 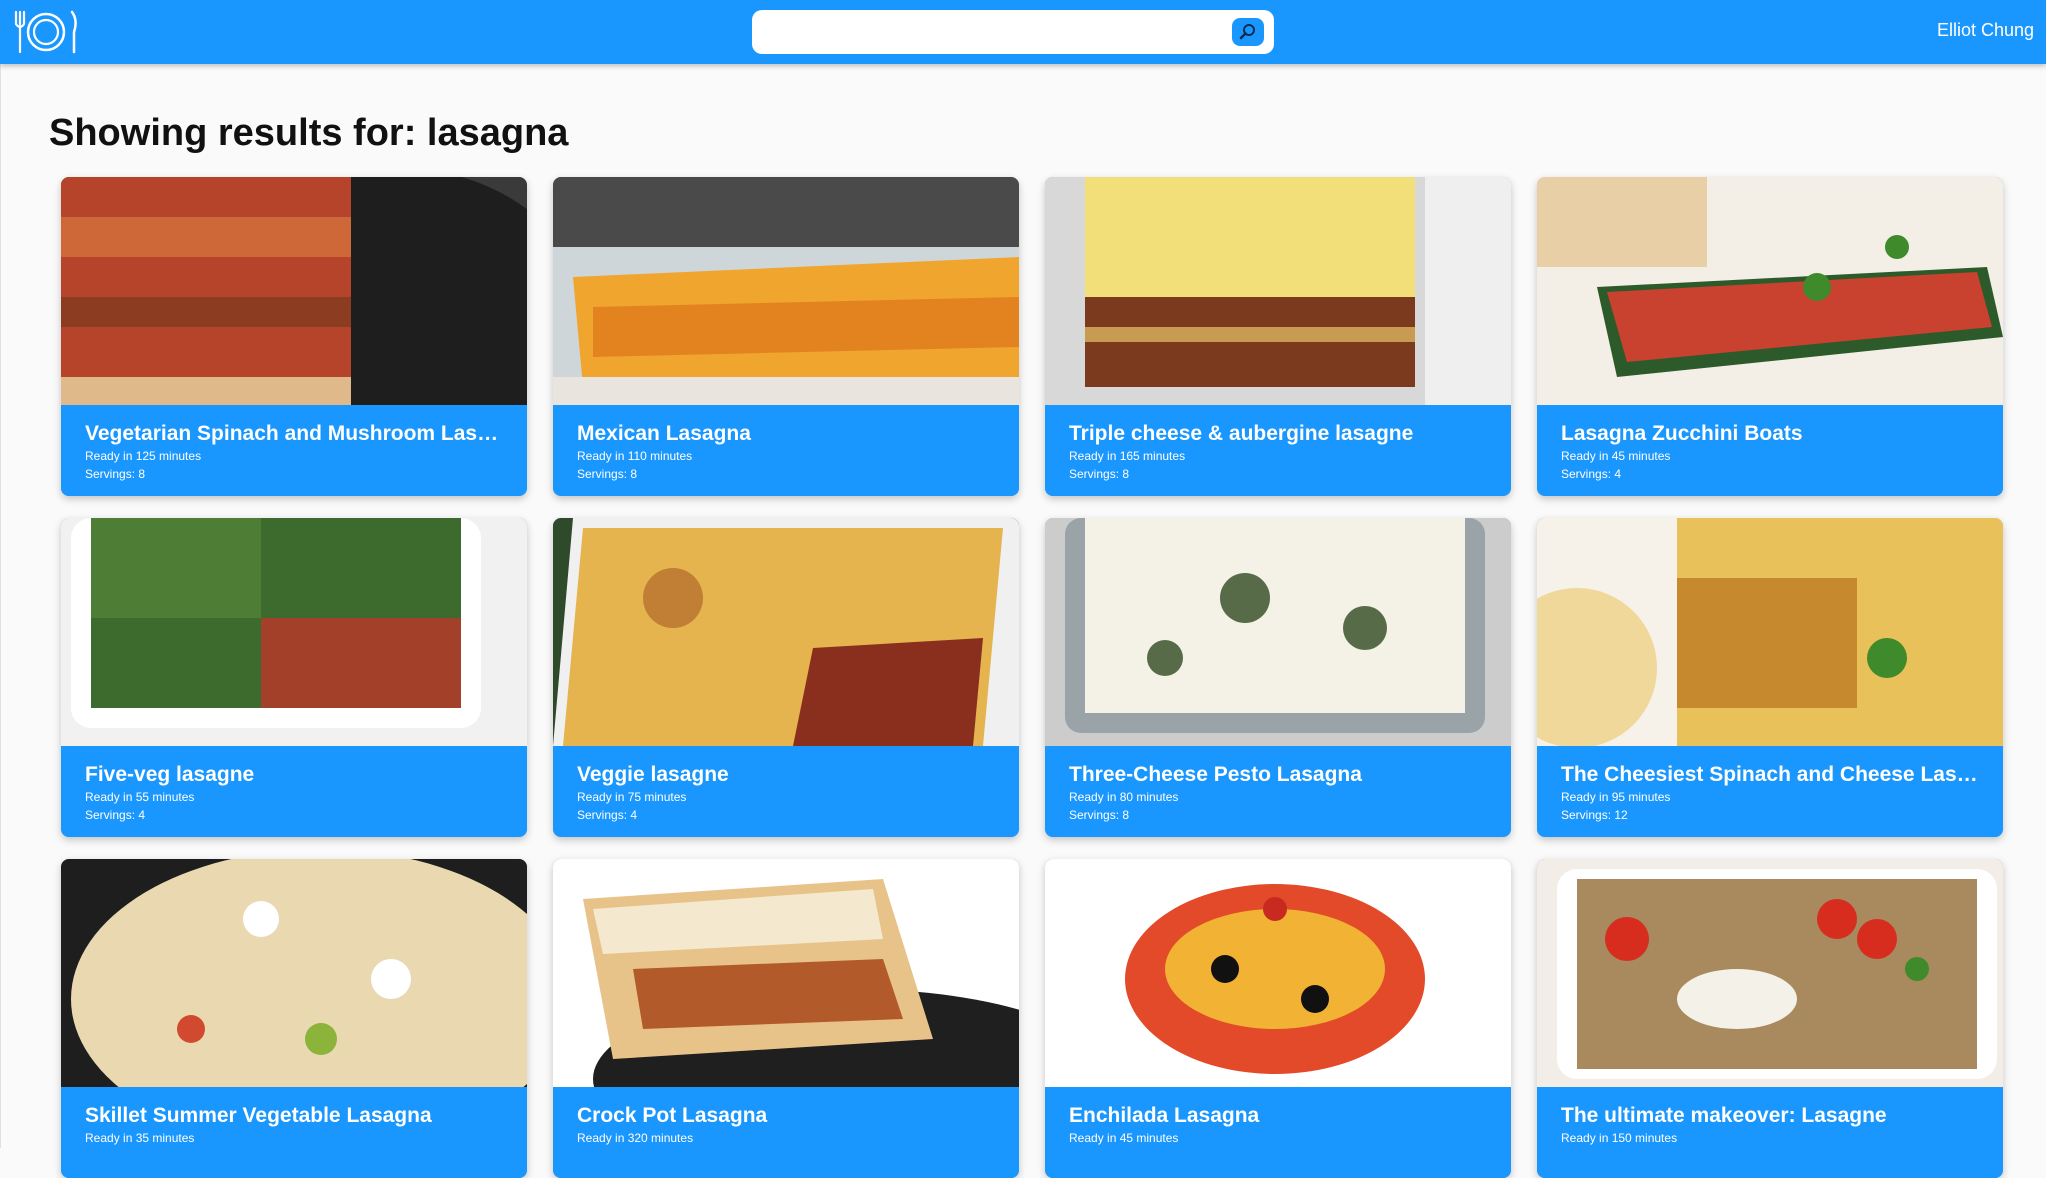 I want to click on recipe-title: Crock Pot Lasagna, so click(x=786, y=1116).